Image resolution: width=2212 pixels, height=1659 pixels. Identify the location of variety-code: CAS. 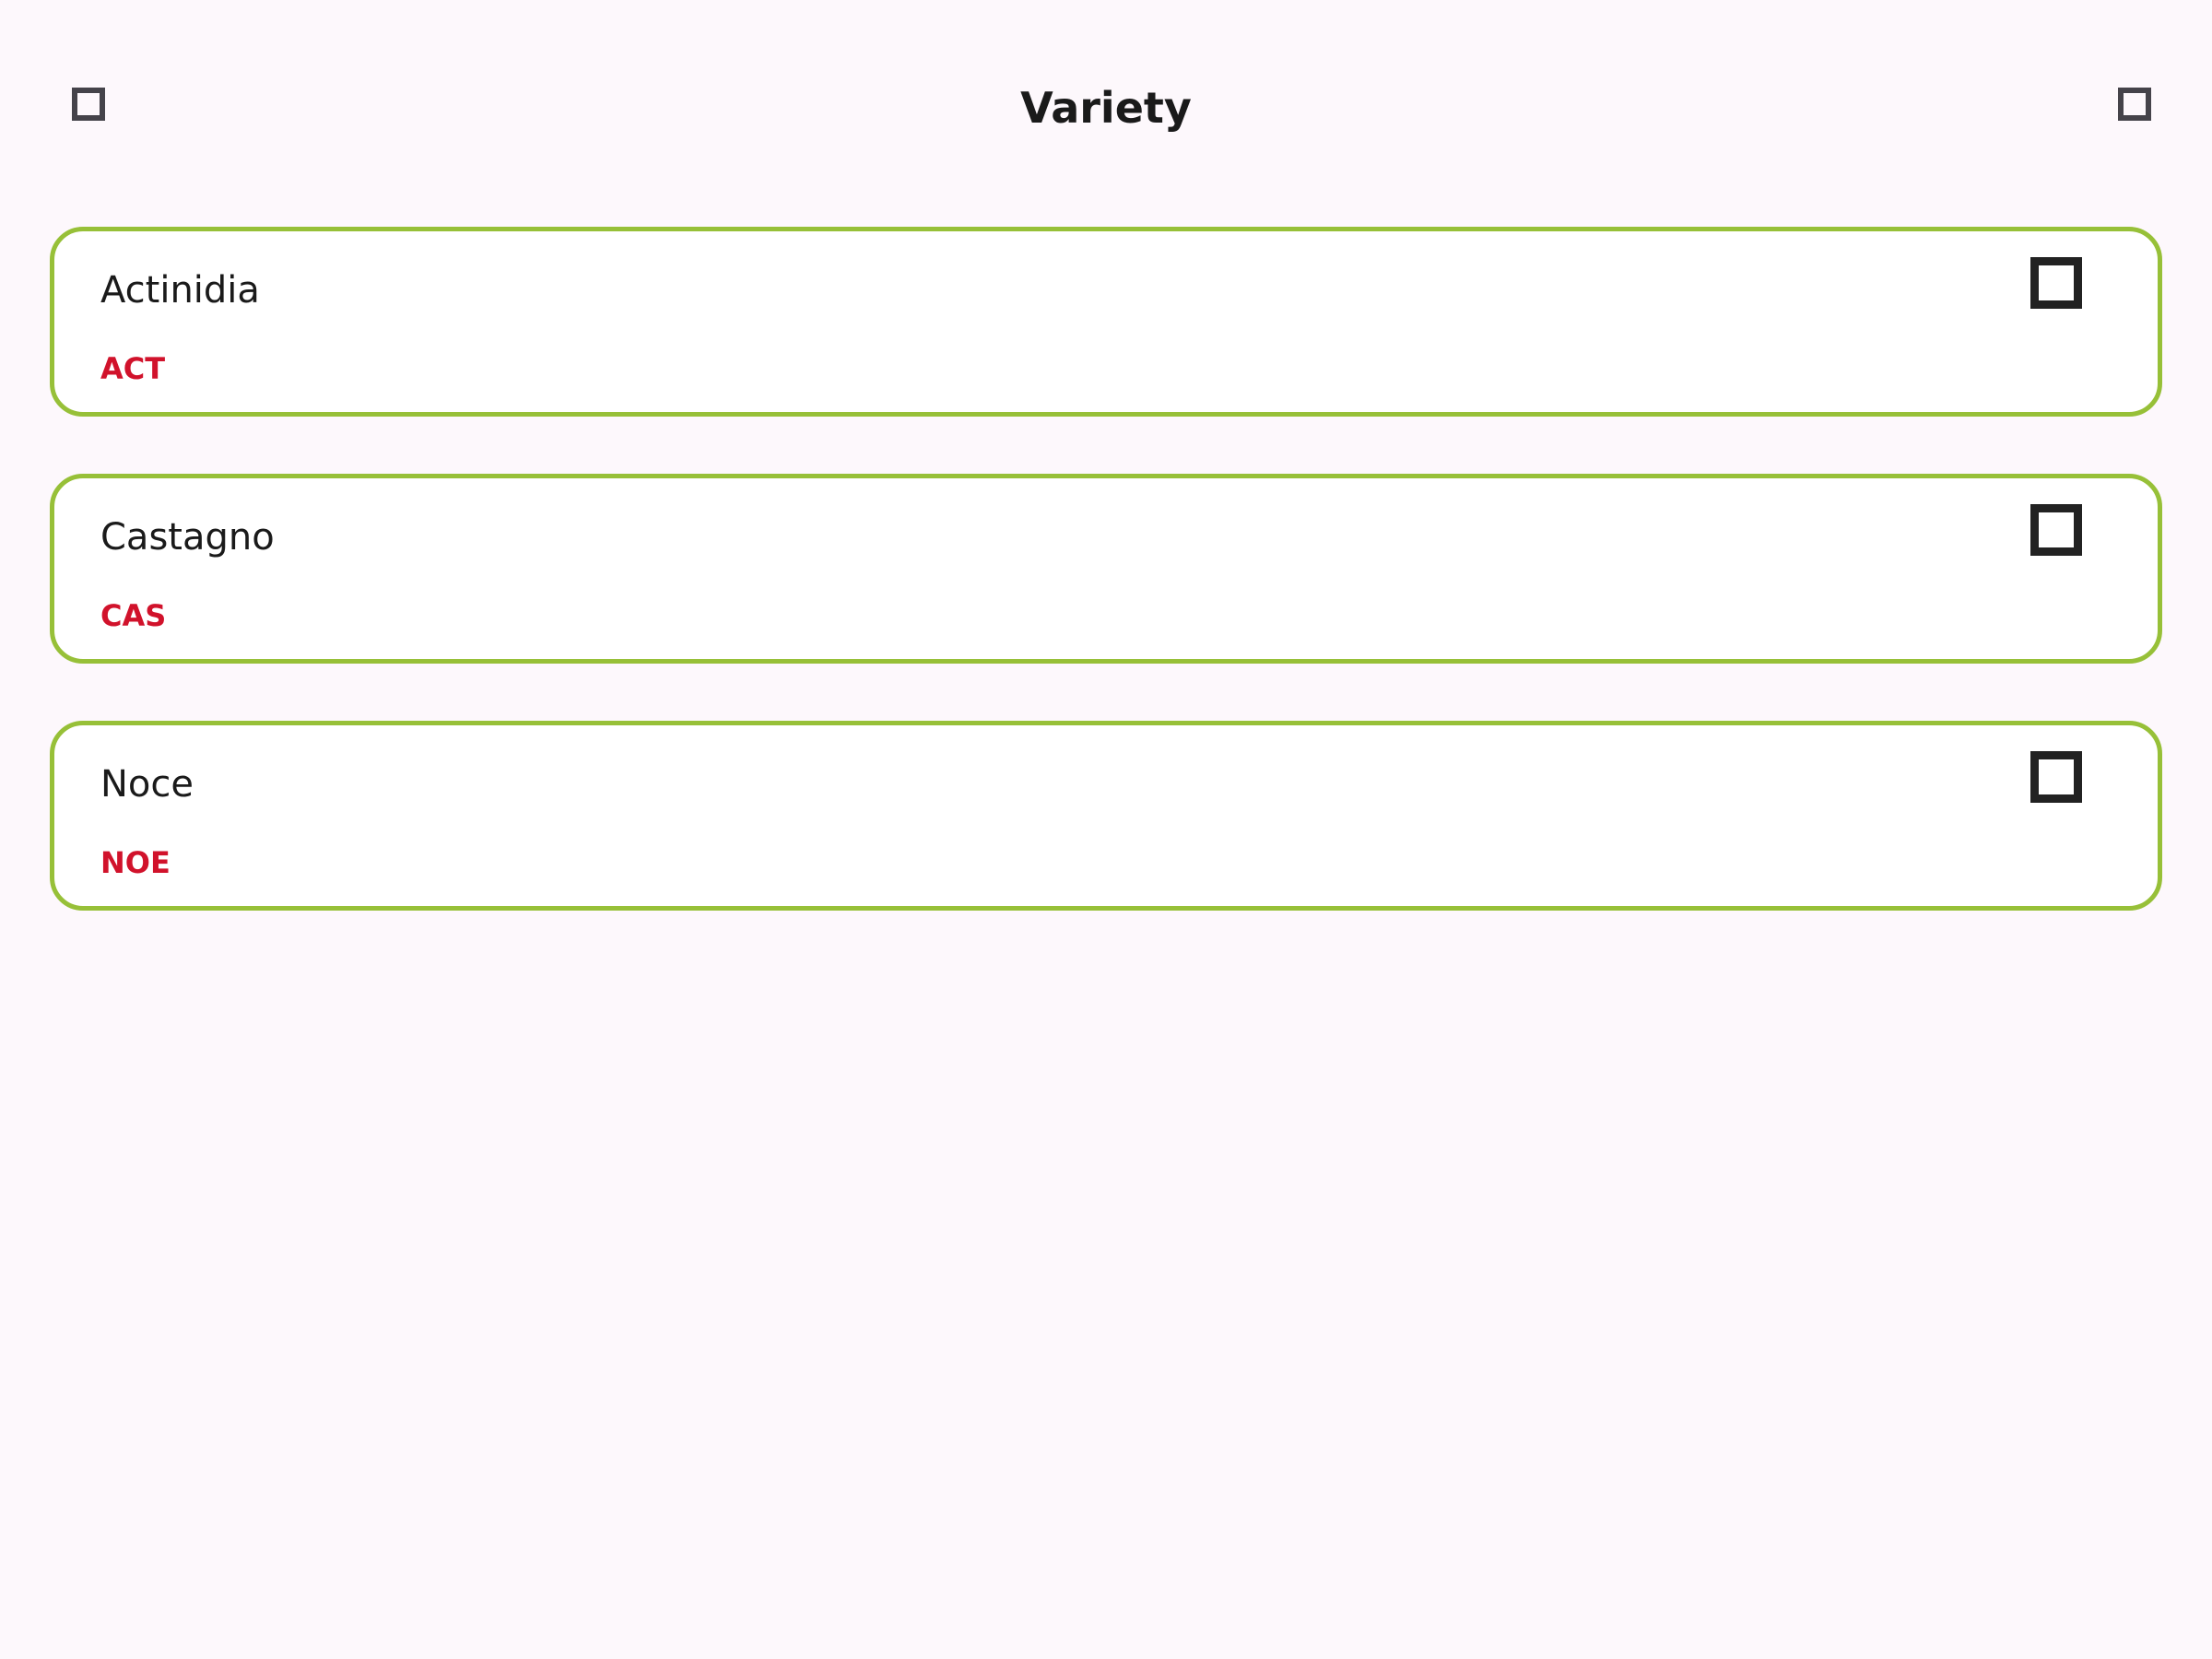
(133, 615).